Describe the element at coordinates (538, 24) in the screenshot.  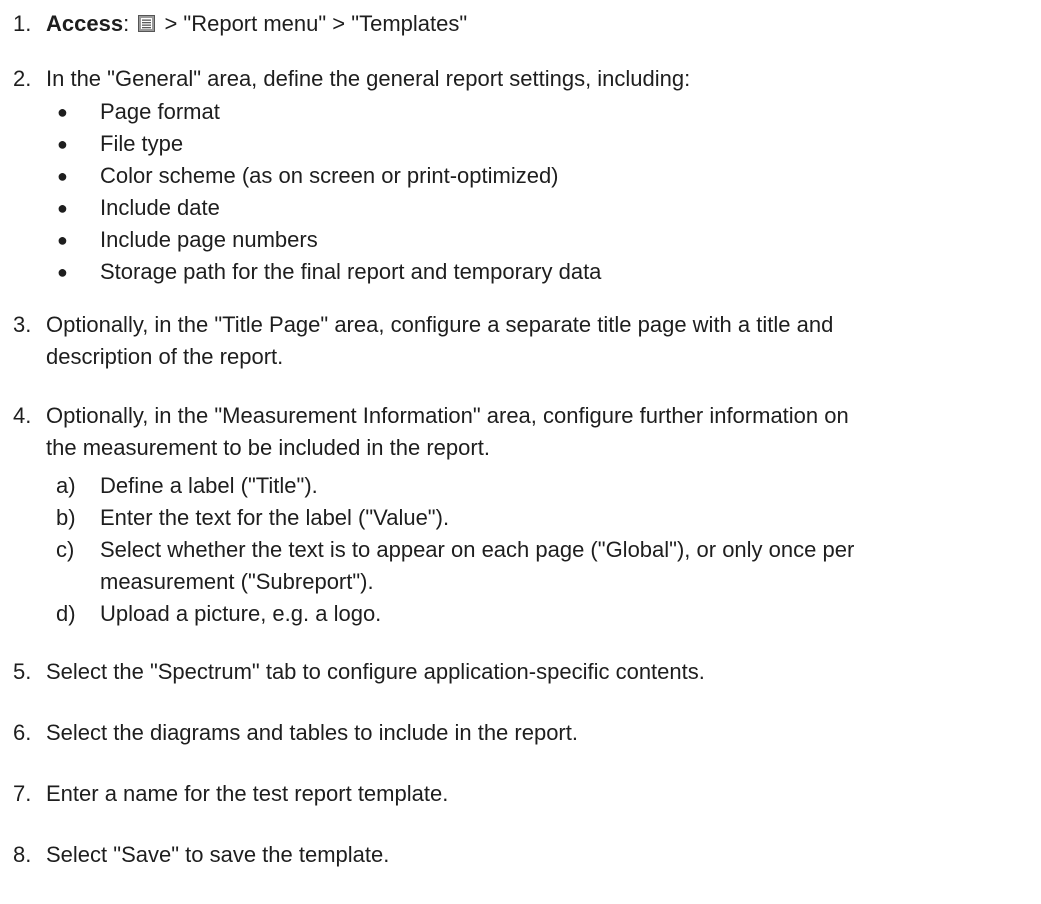
I see `step-body: Access: > "Report menu" > "Templates"` at that location.